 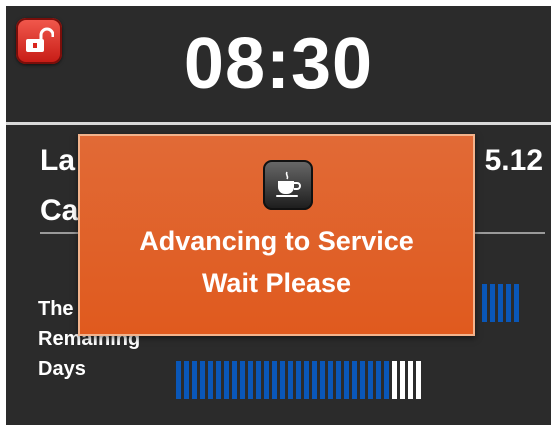 What do you see at coordinates (58, 160) in the screenshot?
I see `info-row1-label: La` at bounding box center [58, 160].